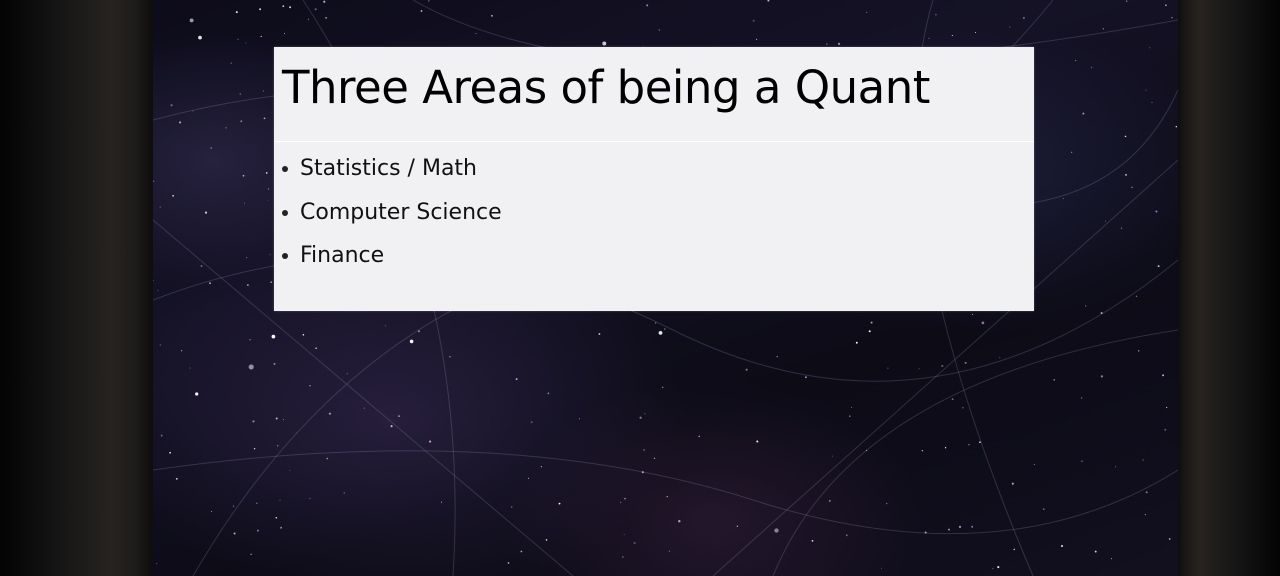  Describe the element at coordinates (1229, 288) in the screenshot. I see `letterbox-right` at that location.